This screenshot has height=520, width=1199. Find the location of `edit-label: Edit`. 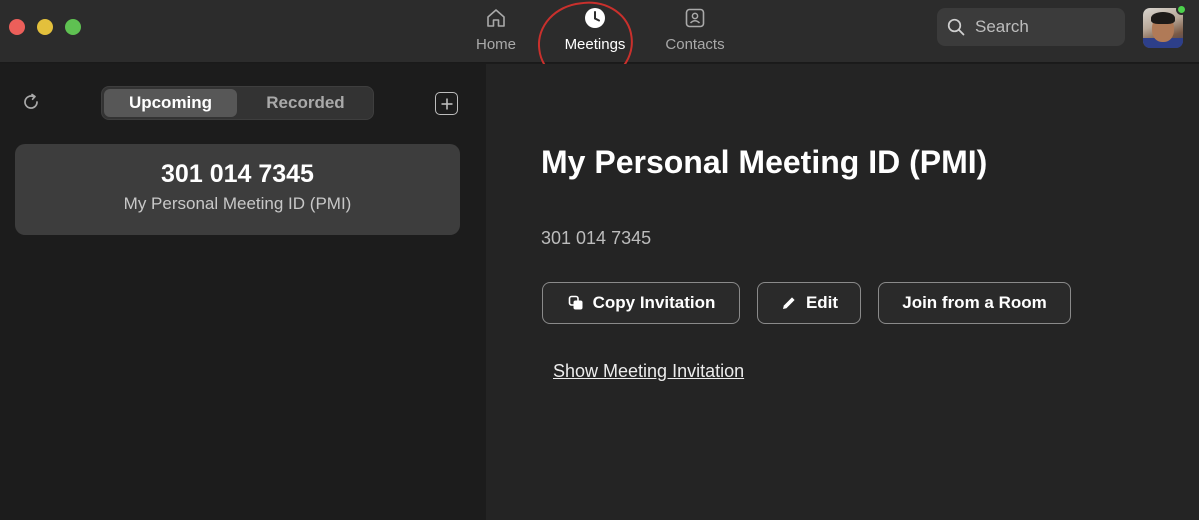

edit-label: Edit is located at coordinates (822, 302).